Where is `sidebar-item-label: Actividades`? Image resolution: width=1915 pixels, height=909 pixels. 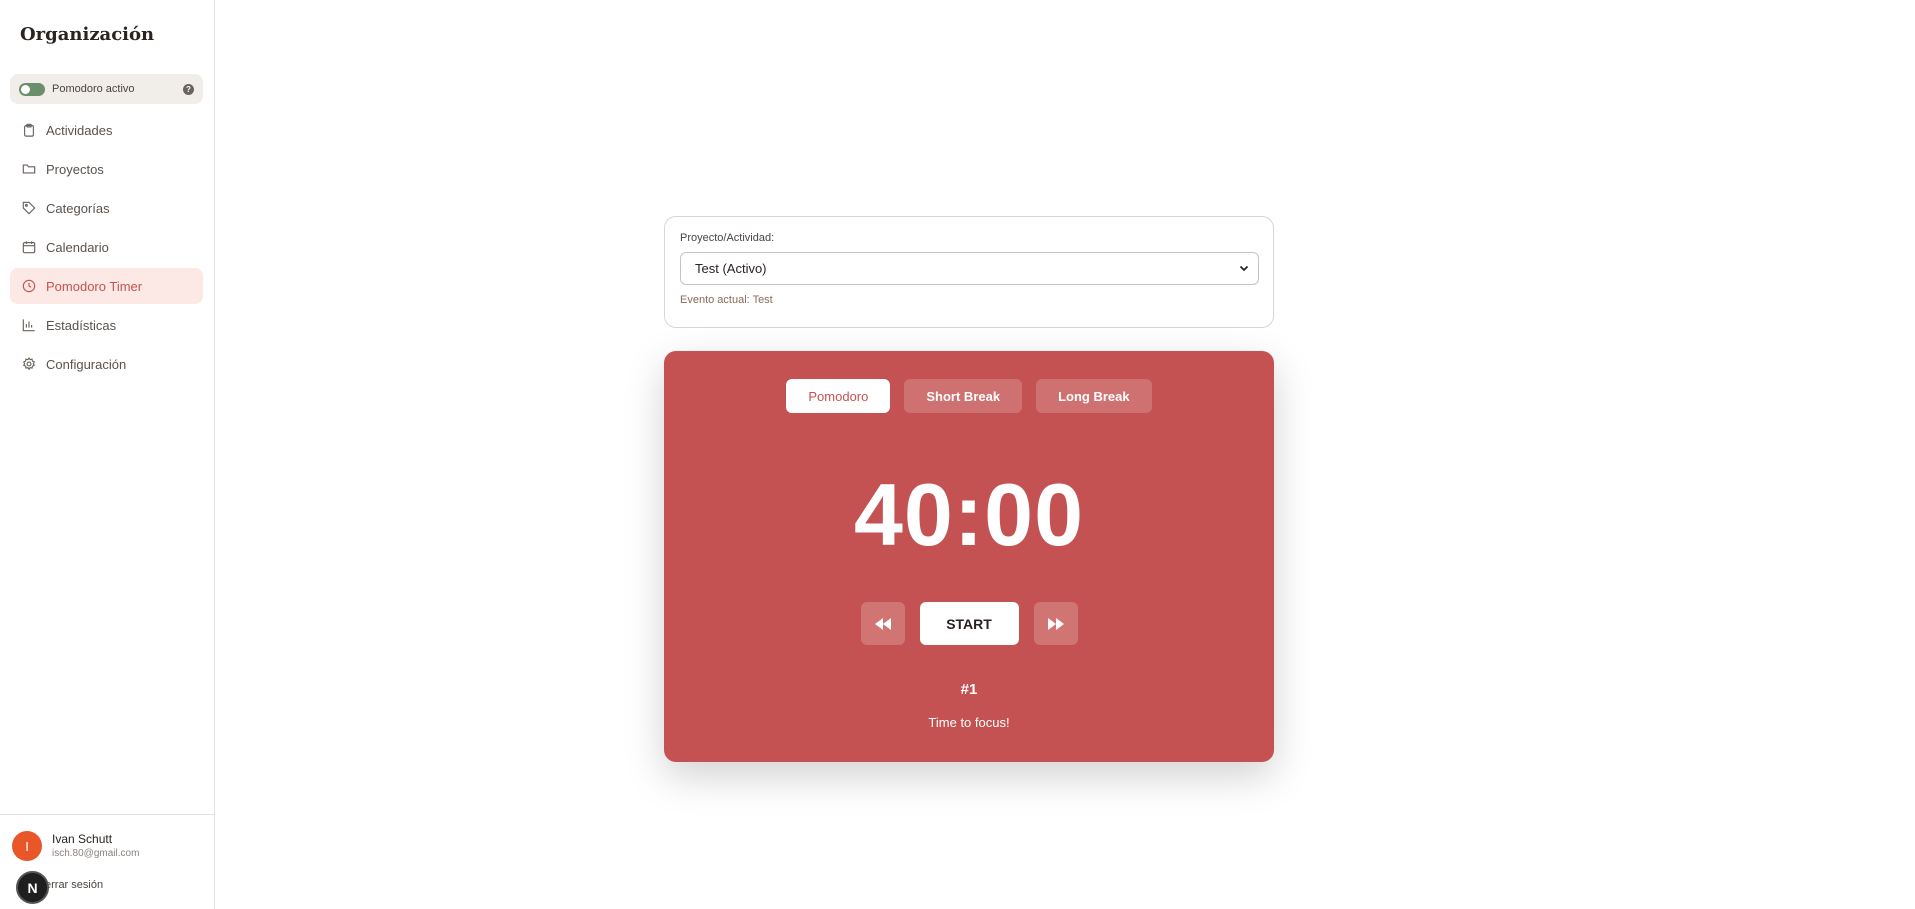 sidebar-item-label: Actividades is located at coordinates (79, 130).